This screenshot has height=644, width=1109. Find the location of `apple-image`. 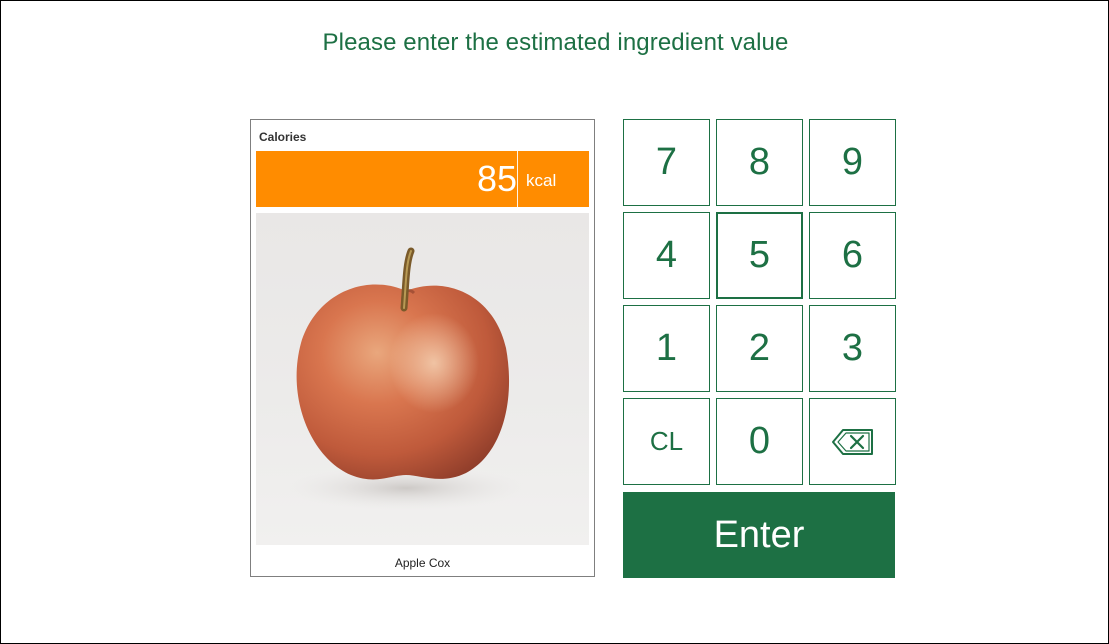

apple-image is located at coordinates (406, 378).